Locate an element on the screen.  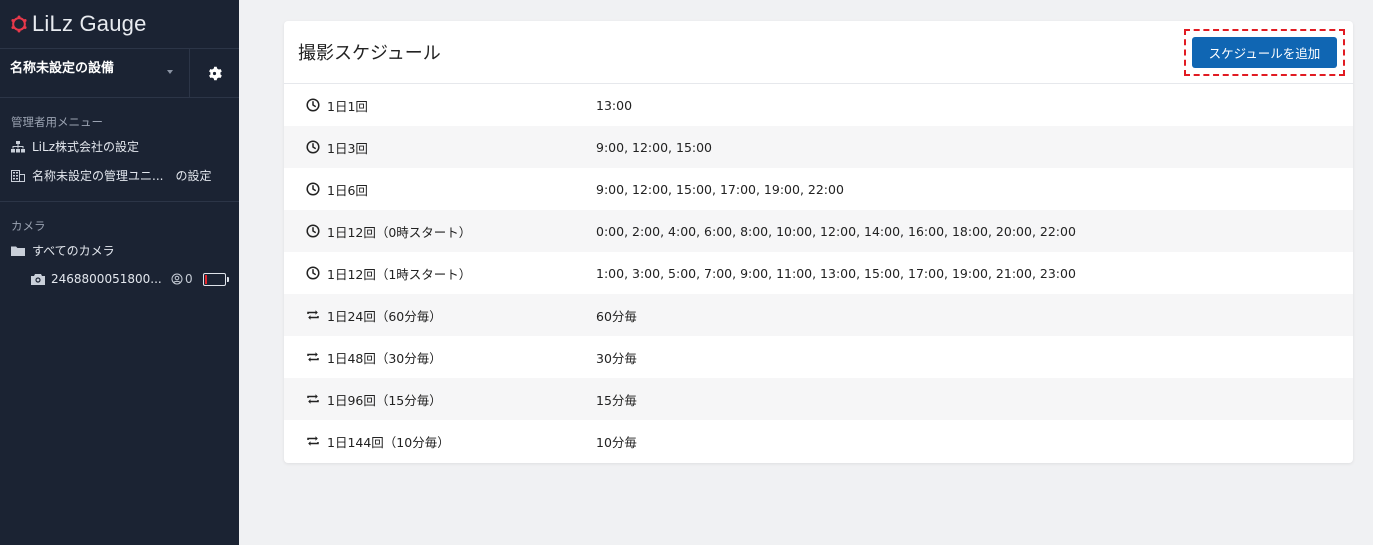
app-logo: LiLz Gauge is located at coordinates (119, 24).